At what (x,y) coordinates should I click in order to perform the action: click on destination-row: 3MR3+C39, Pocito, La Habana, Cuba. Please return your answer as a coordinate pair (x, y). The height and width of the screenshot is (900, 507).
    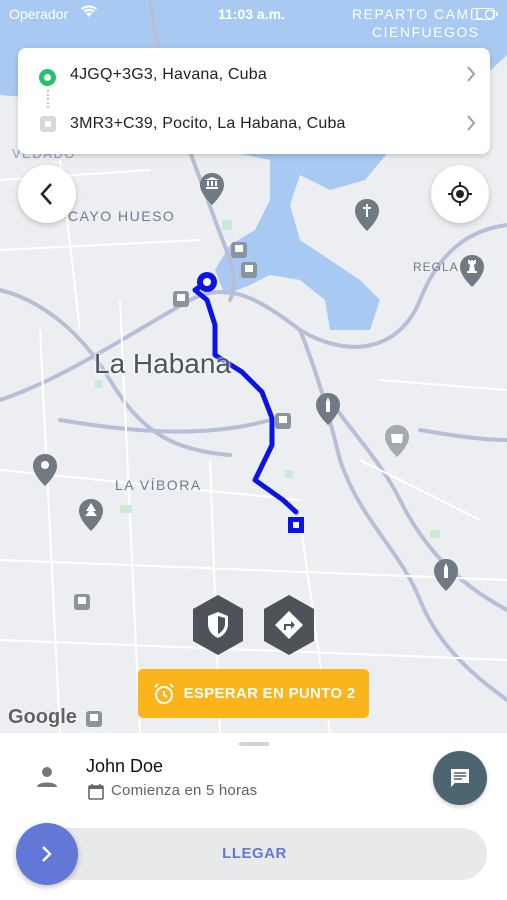
    Looking at the image, I should click on (254, 126).